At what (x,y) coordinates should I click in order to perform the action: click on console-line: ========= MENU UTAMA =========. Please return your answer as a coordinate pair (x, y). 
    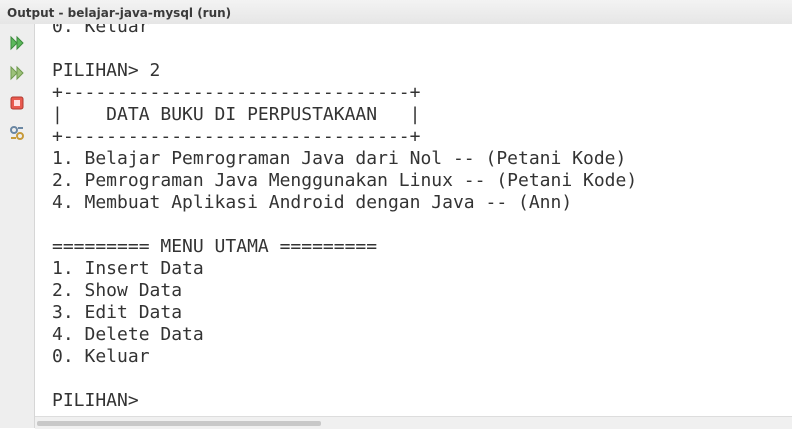
    Looking at the image, I should click on (215, 246).